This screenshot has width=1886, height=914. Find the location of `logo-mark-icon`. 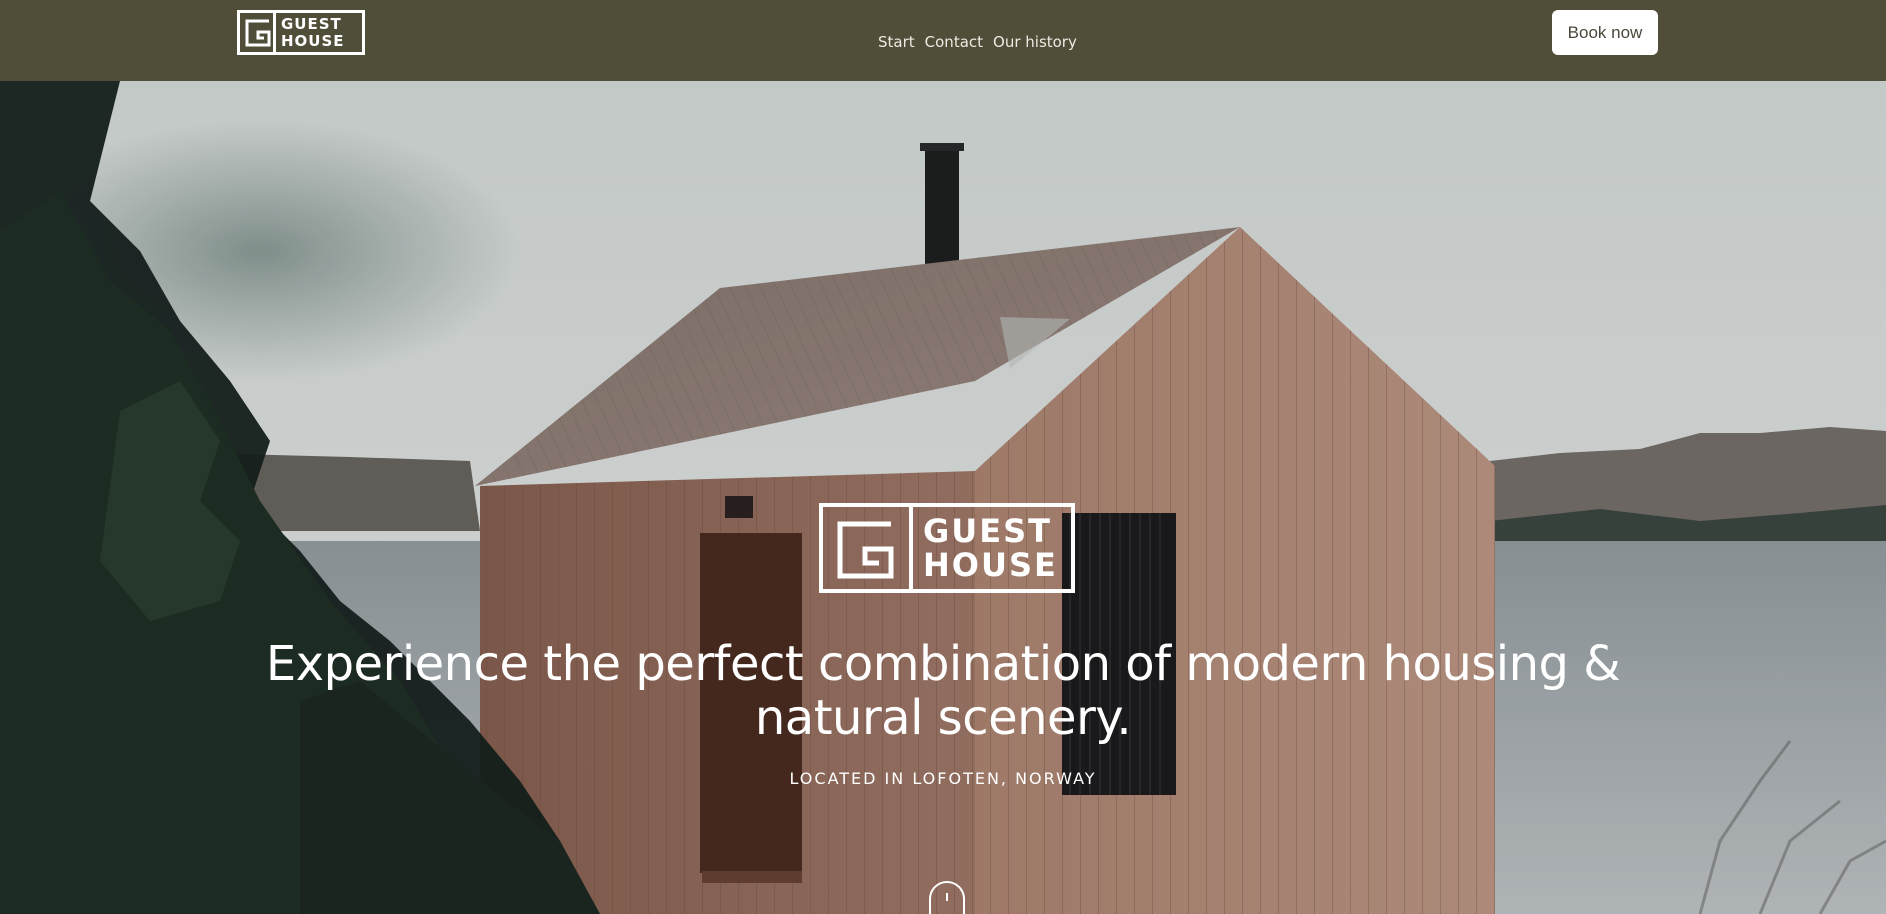

logo-mark-icon is located at coordinates (258, 32).